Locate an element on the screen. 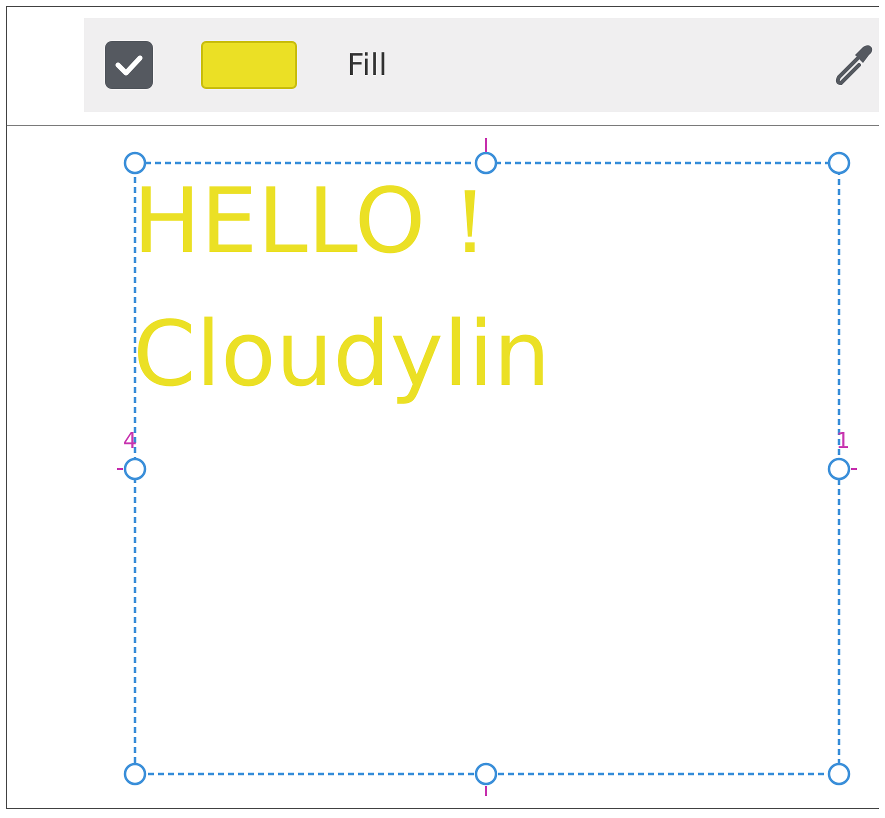 This screenshot has height=818, width=885. canvas-text: Cloudylin is located at coordinates (341, 355).